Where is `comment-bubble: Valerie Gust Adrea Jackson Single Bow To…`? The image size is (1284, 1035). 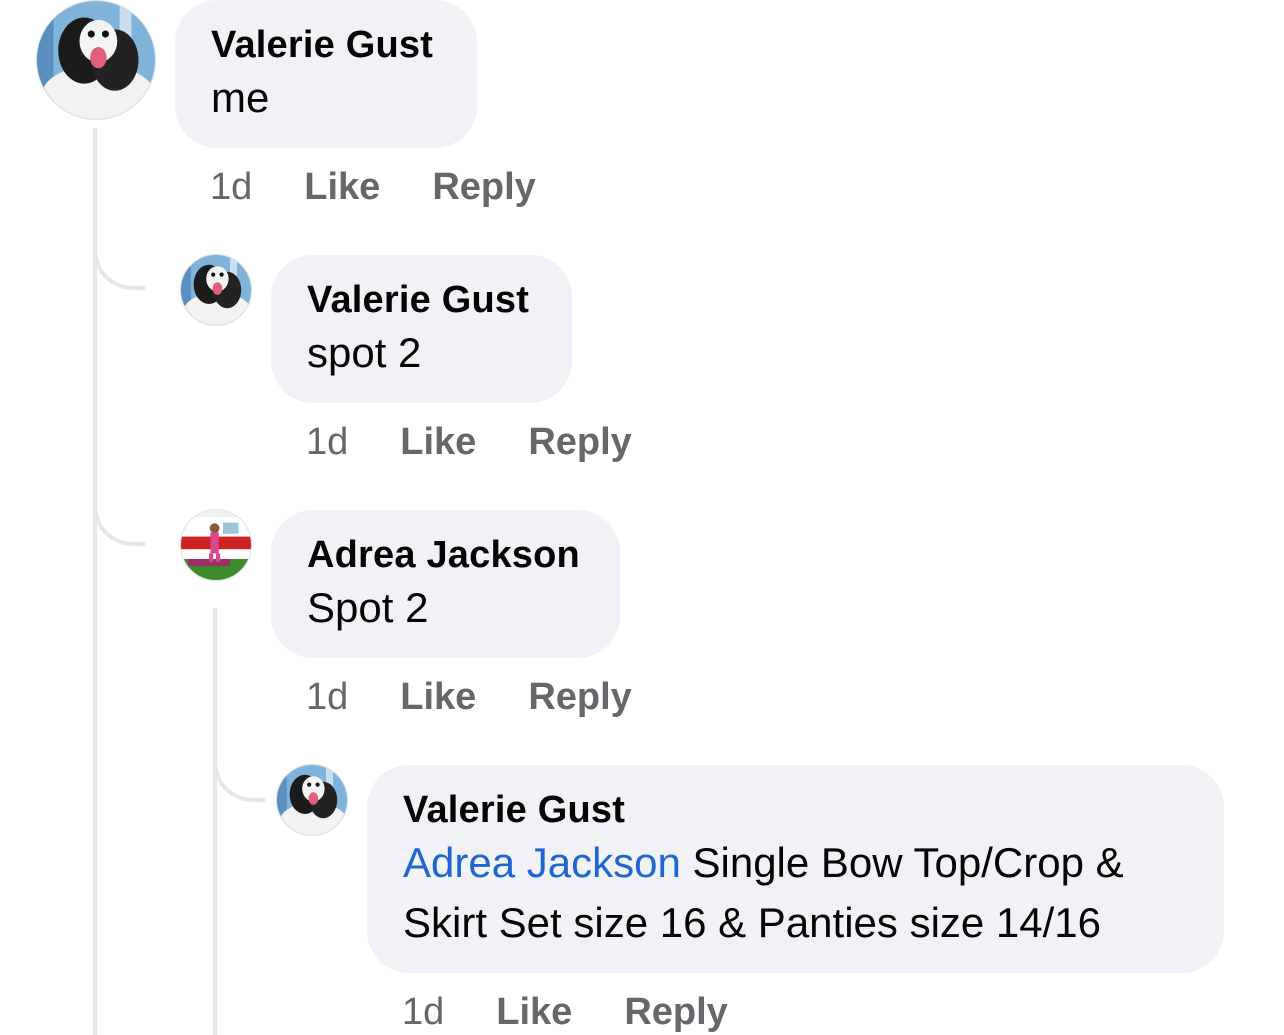 comment-bubble: Valerie Gust Adrea Jackson Single Bow To… is located at coordinates (795, 869).